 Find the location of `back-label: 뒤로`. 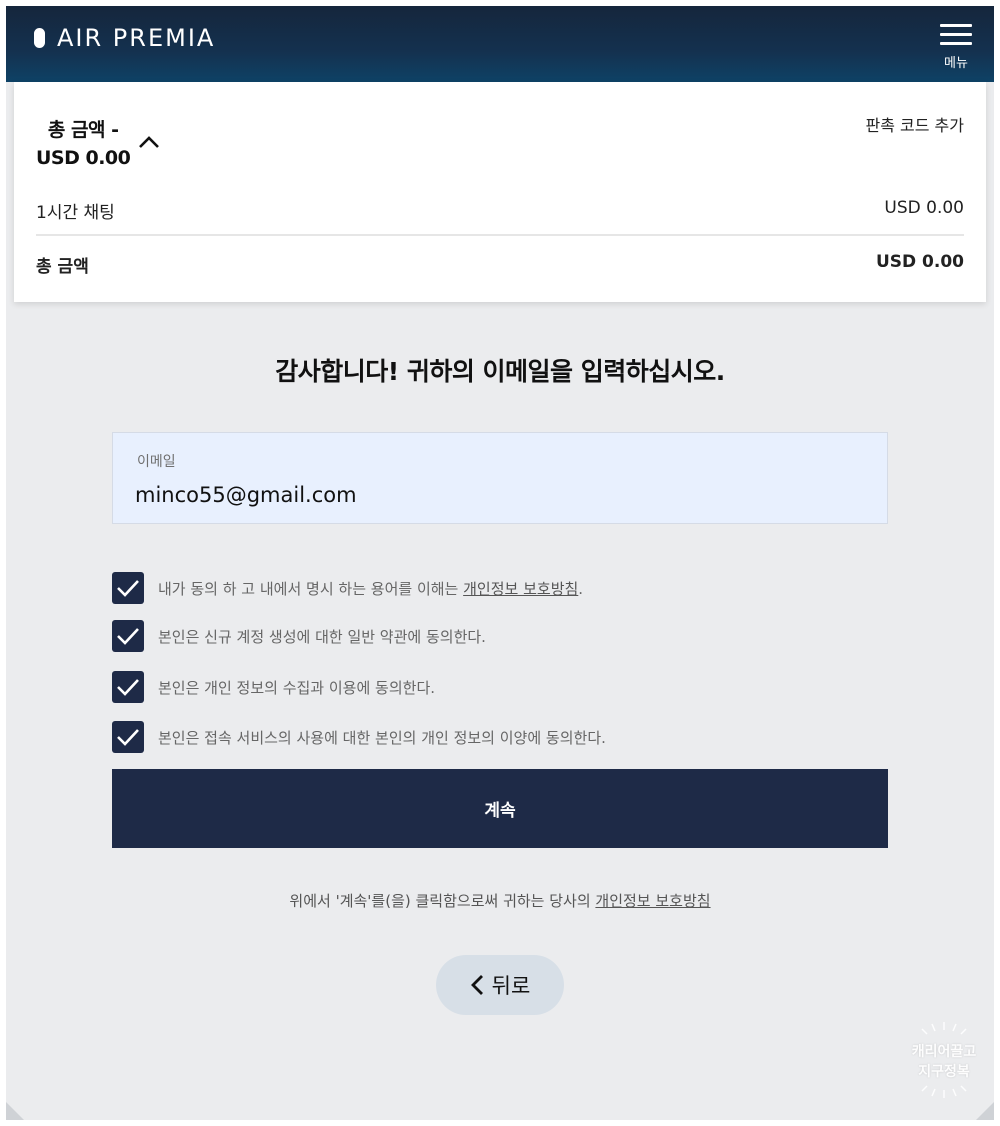

back-label: 뒤로 is located at coordinates (511, 986).